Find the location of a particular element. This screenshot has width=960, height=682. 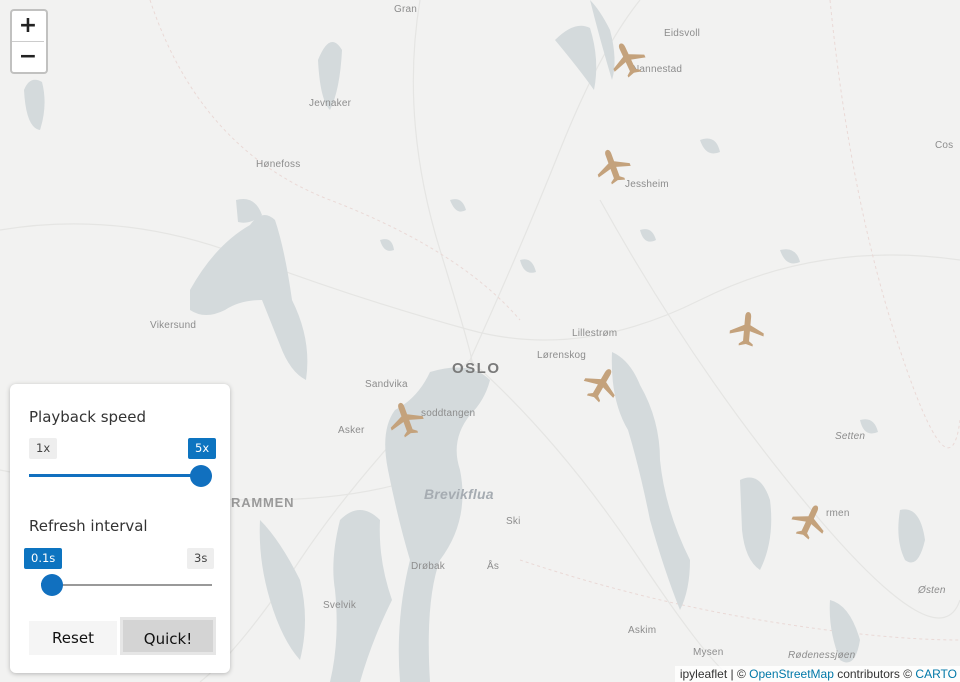

attribution-contributors: contributors © is located at coordinates (874, 674).